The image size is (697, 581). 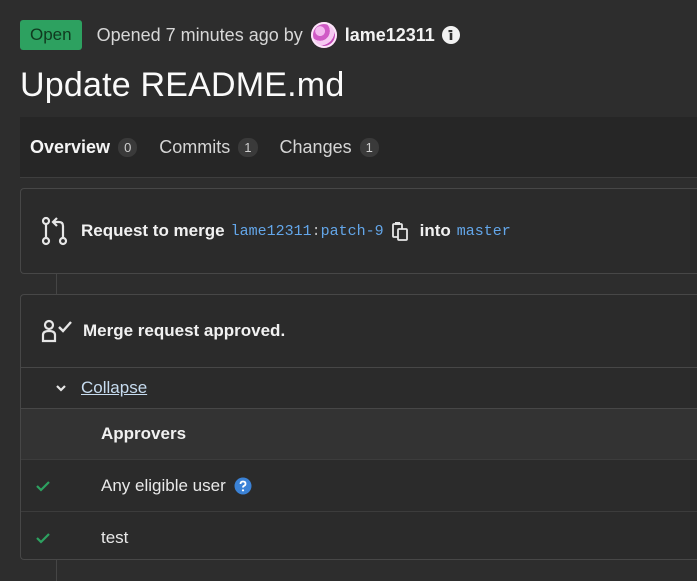 I want to click on merge-request-icon, so click(x=55, y=231).